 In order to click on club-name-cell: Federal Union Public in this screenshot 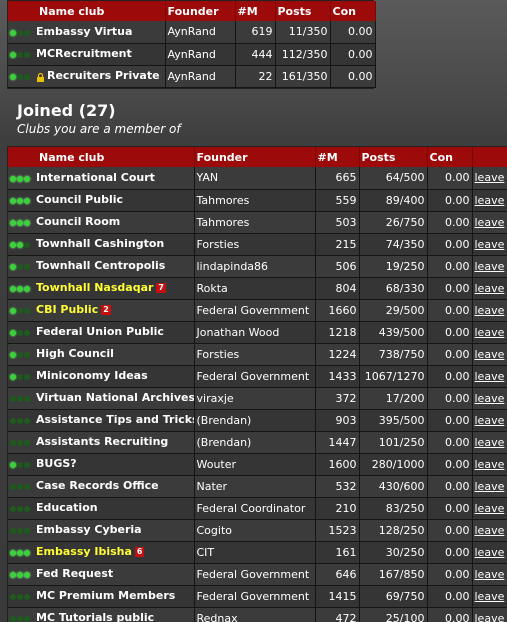, I will do `click(101, 332)`.